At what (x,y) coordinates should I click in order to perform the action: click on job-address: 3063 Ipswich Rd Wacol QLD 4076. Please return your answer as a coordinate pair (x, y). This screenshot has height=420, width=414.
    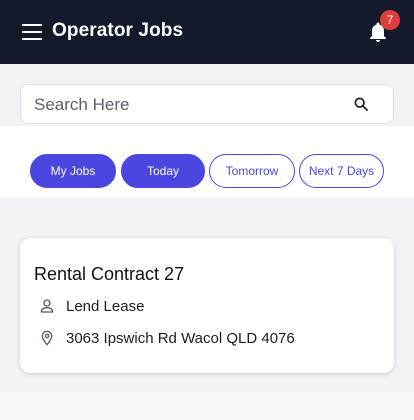
    Looking at the image, I should click on (180, 338).